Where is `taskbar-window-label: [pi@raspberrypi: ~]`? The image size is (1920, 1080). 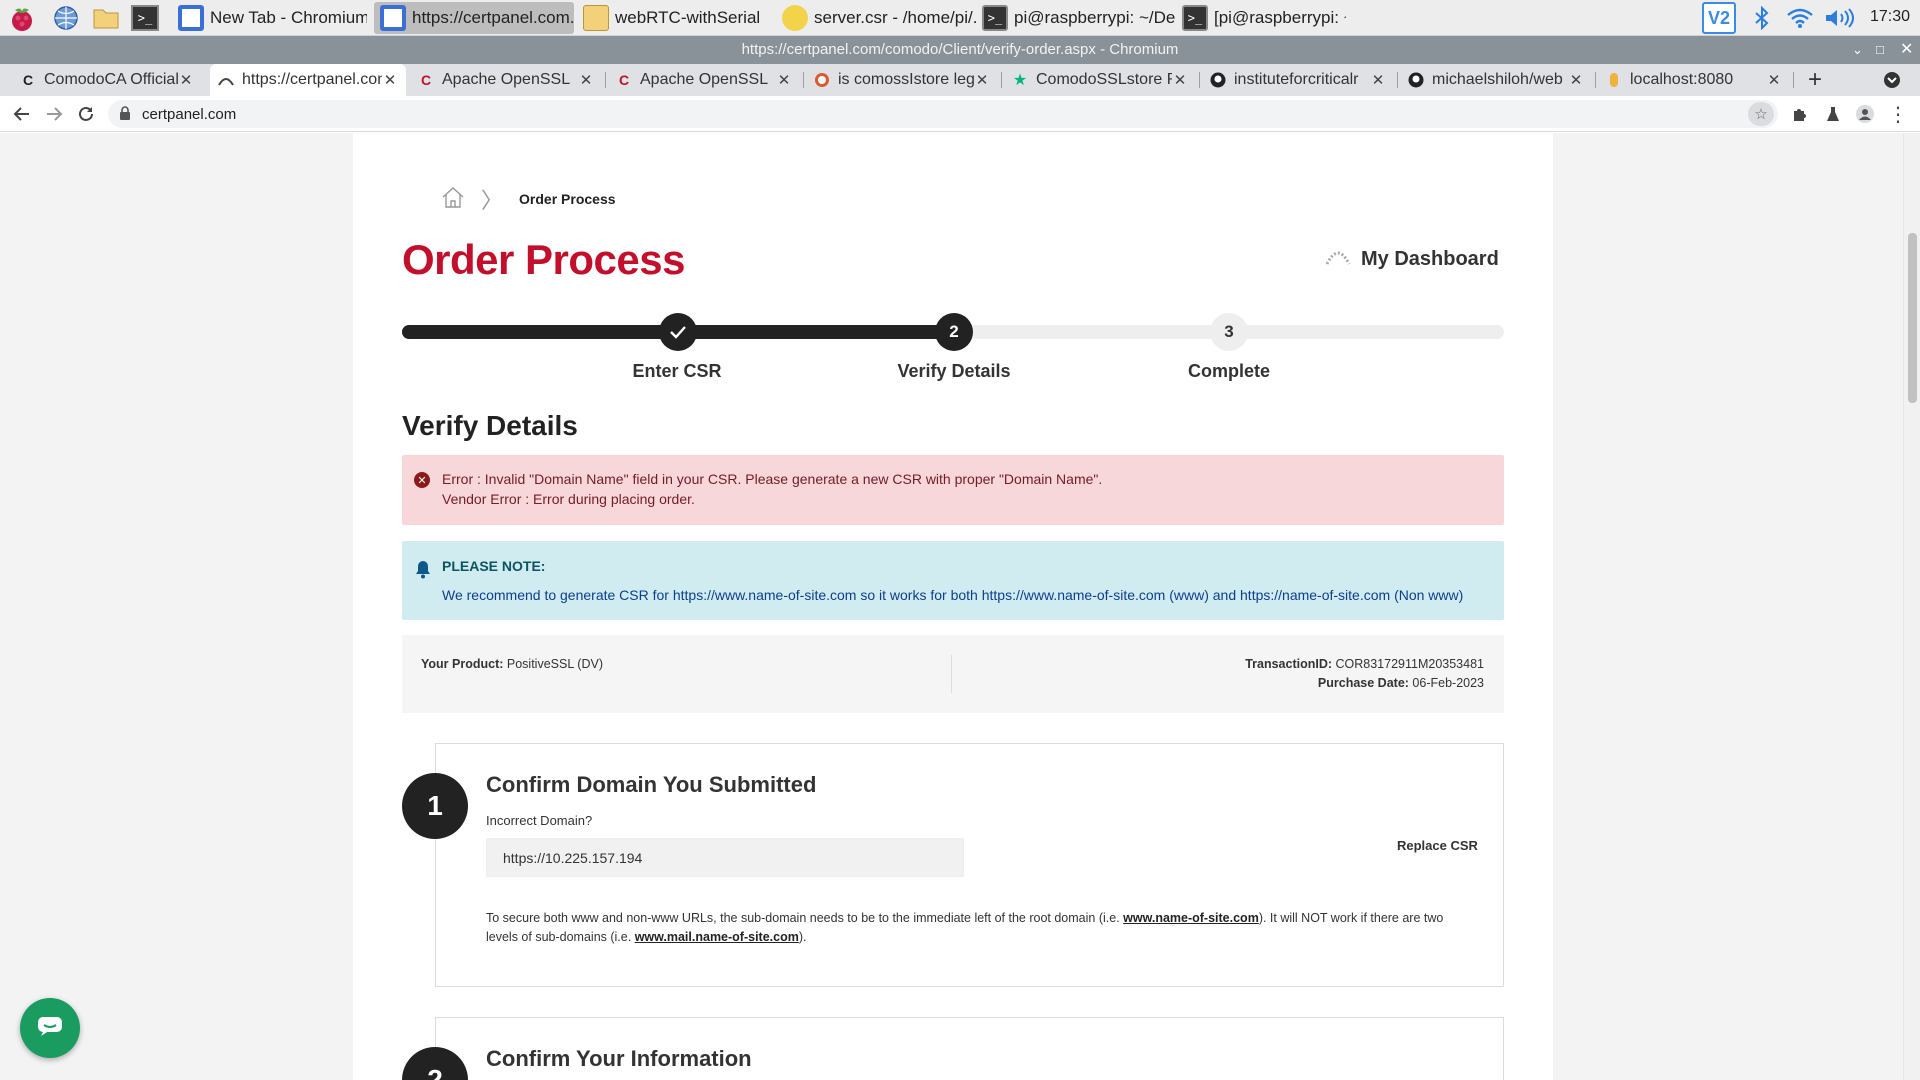 taskbar-window-label: [pi@raspberrypi: ~] is located at coordinates (1280, 17).